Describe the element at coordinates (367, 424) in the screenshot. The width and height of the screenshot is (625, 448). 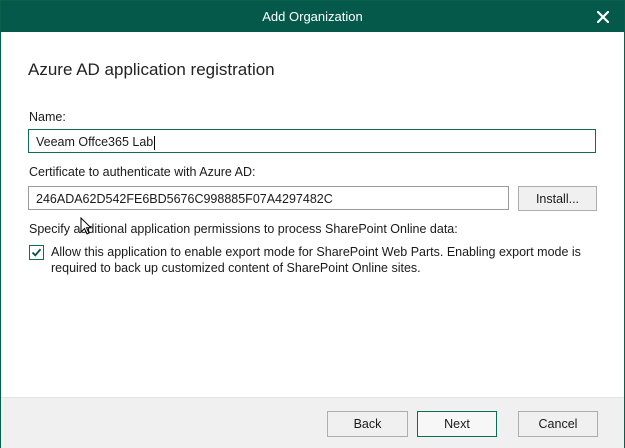
I see `back-button: Back` at that location.